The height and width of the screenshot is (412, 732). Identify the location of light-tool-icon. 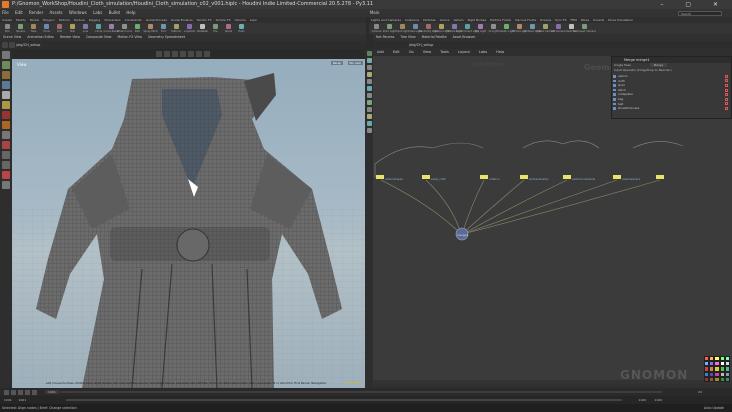
(6, 125).